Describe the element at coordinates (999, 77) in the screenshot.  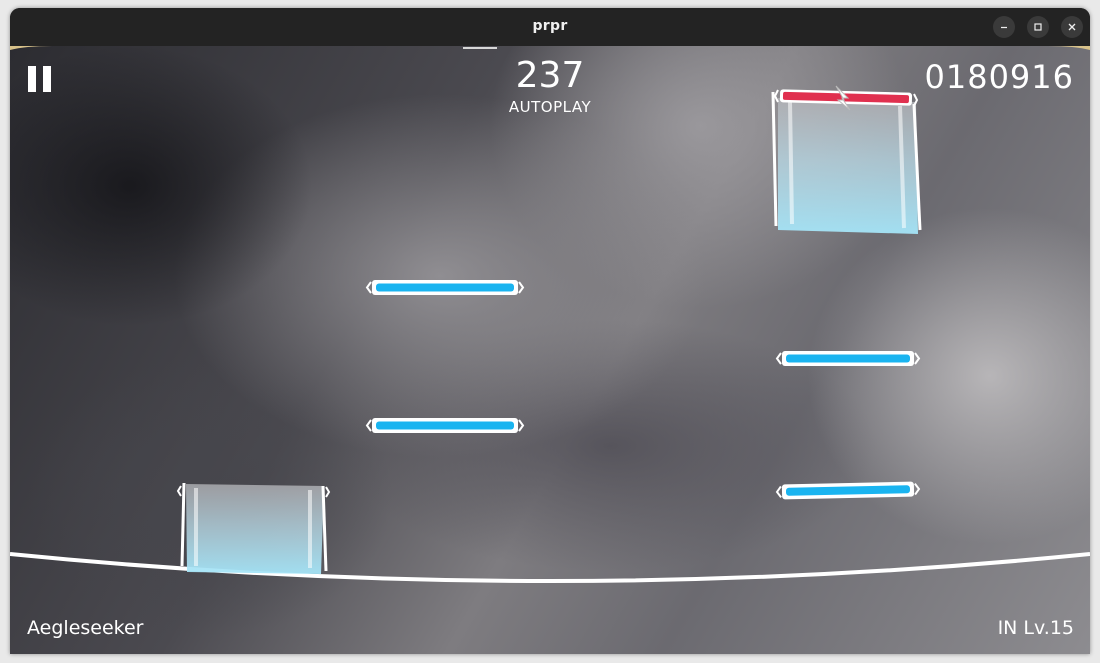
I see `score-display: 0180916` at that location.